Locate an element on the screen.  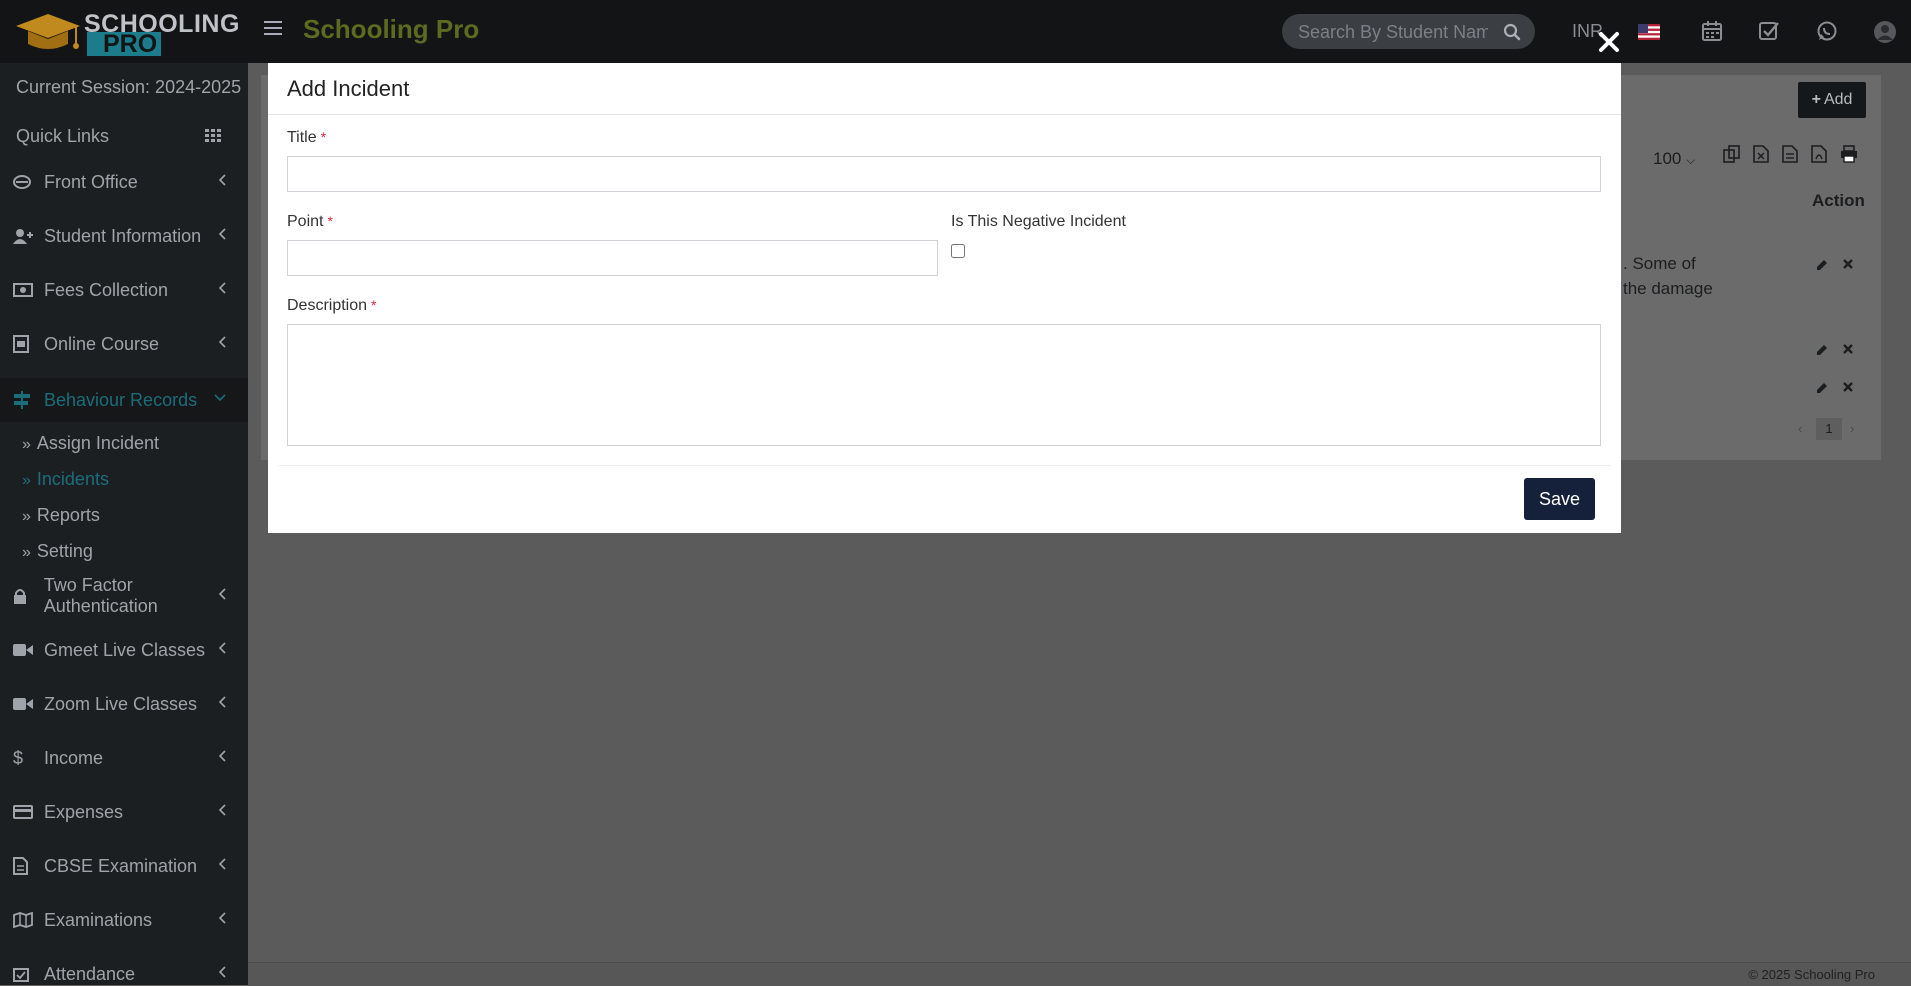
us-flag-icon is located at coordinates (1649, 32).